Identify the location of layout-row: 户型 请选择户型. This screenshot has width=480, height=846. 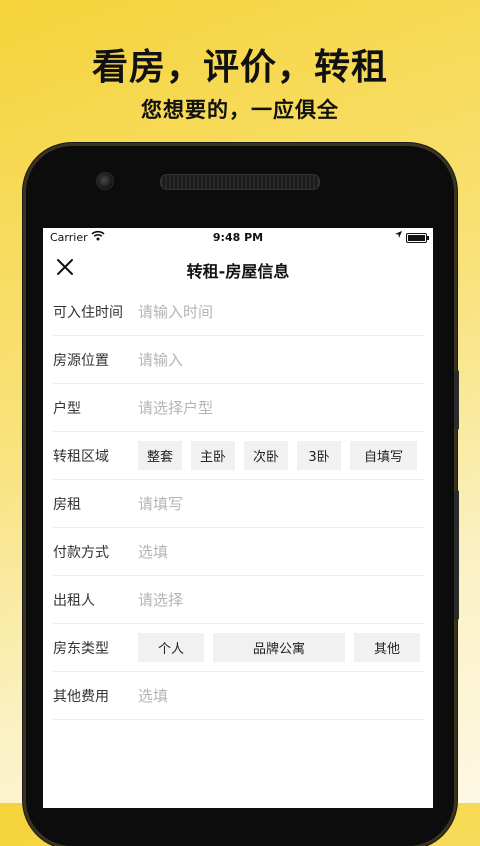
(238, 408).